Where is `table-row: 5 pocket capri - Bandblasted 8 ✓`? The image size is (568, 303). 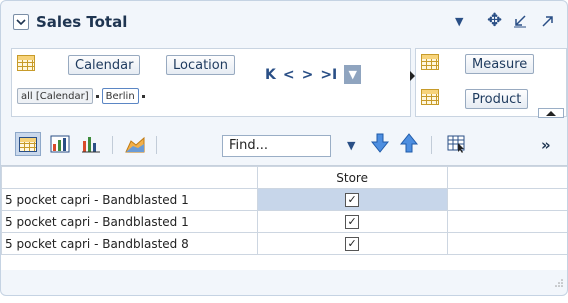 table-row: 5 pocket capri - Bandblasted 8 ✓ is located at coordinates (284, 243).